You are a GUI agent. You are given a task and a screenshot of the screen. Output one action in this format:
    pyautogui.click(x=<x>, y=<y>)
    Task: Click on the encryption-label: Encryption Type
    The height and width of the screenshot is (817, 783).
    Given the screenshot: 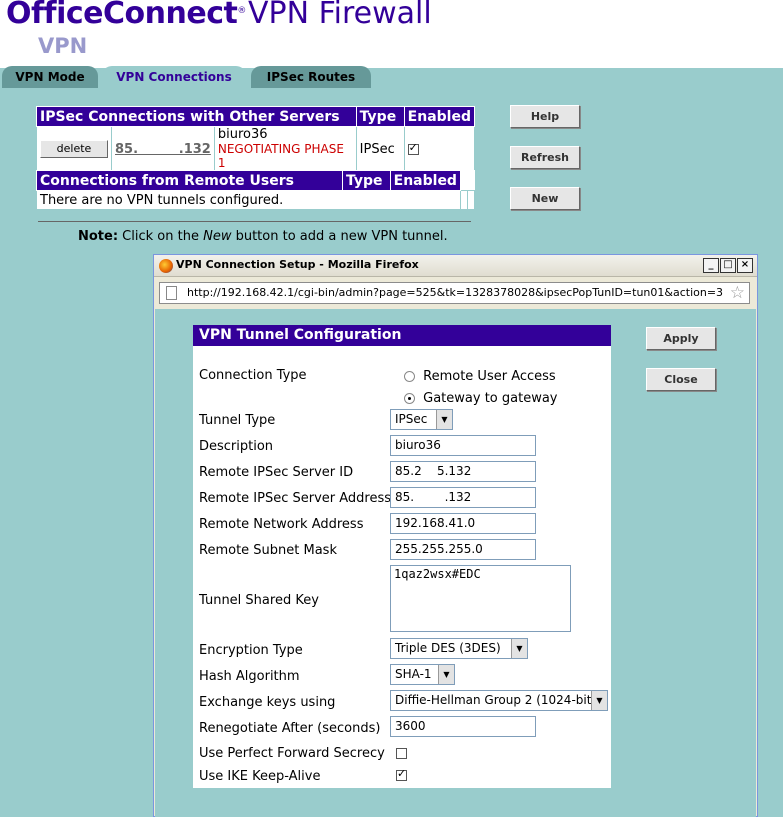 What is the action you would take?
    pyautogui.click(x=251, y=650)
    